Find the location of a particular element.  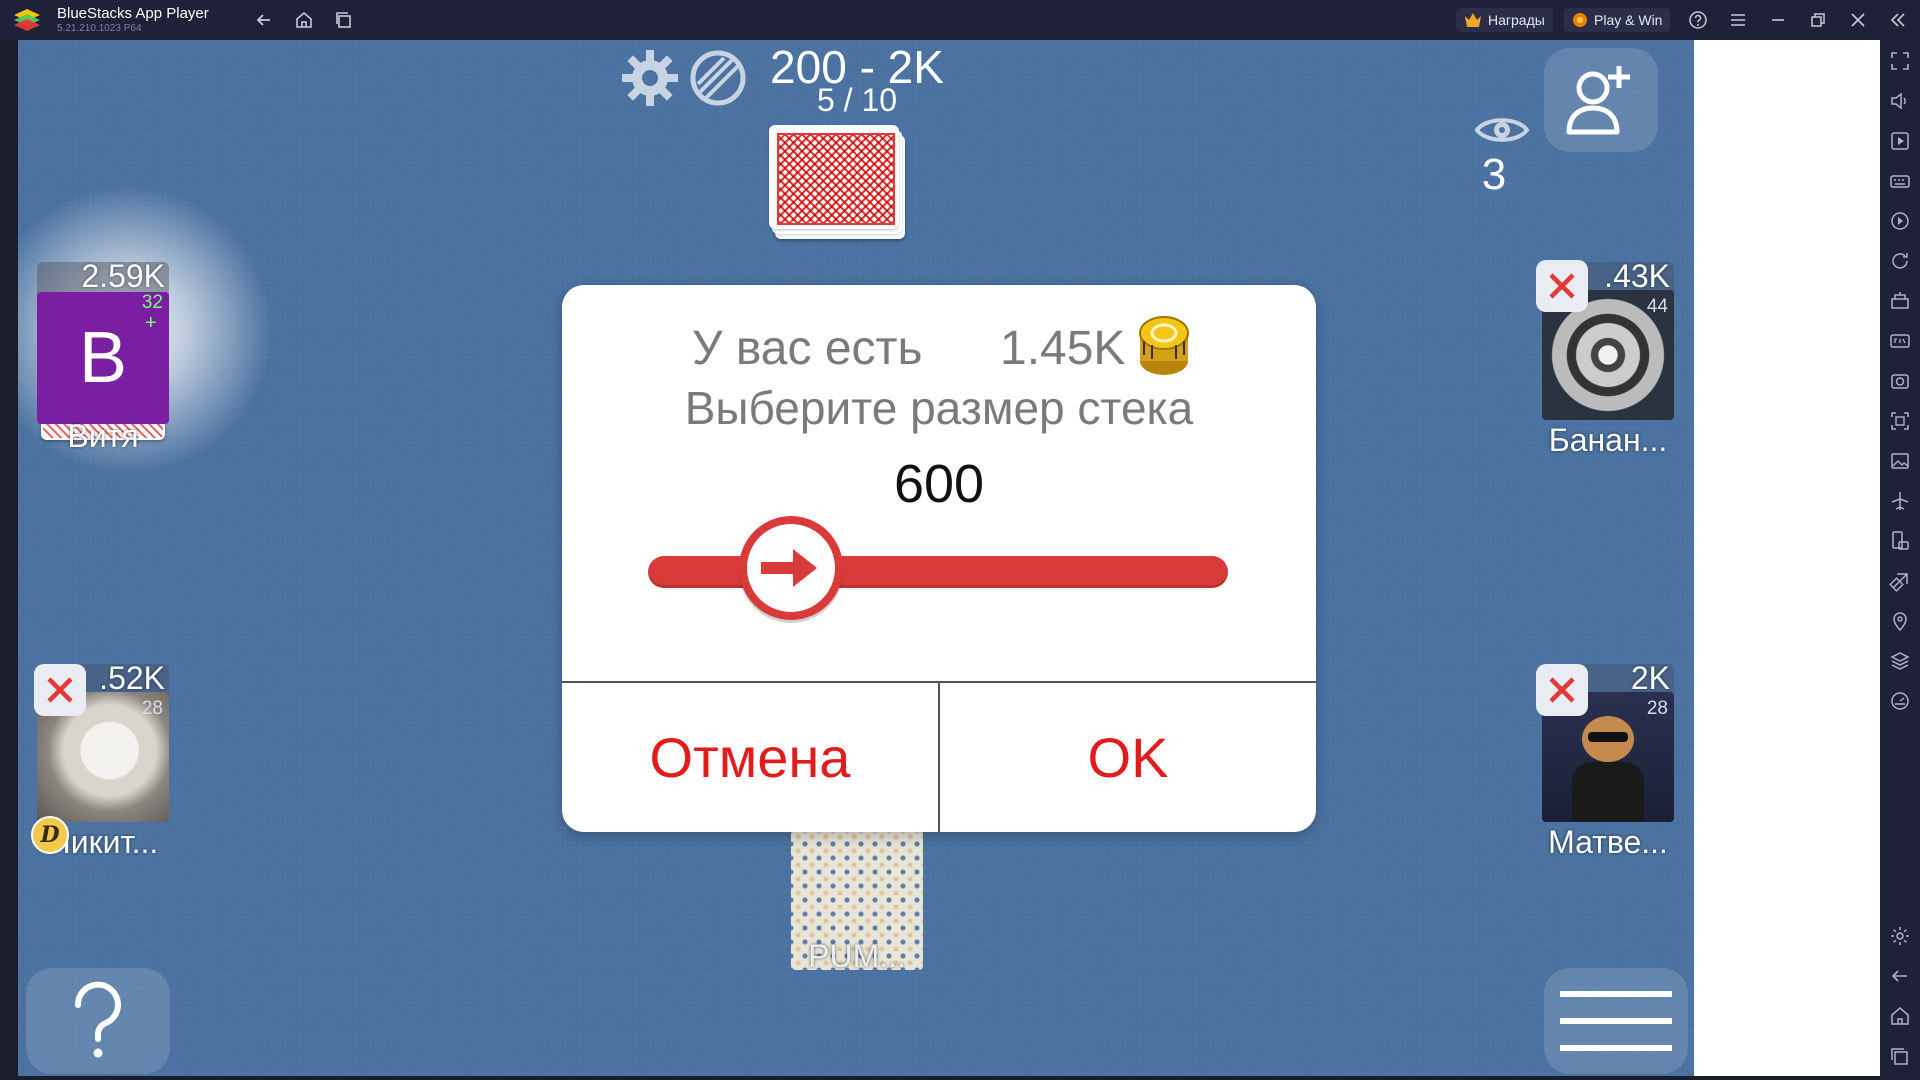

cancel-button: Отмена is located at coordinates (750, 757).